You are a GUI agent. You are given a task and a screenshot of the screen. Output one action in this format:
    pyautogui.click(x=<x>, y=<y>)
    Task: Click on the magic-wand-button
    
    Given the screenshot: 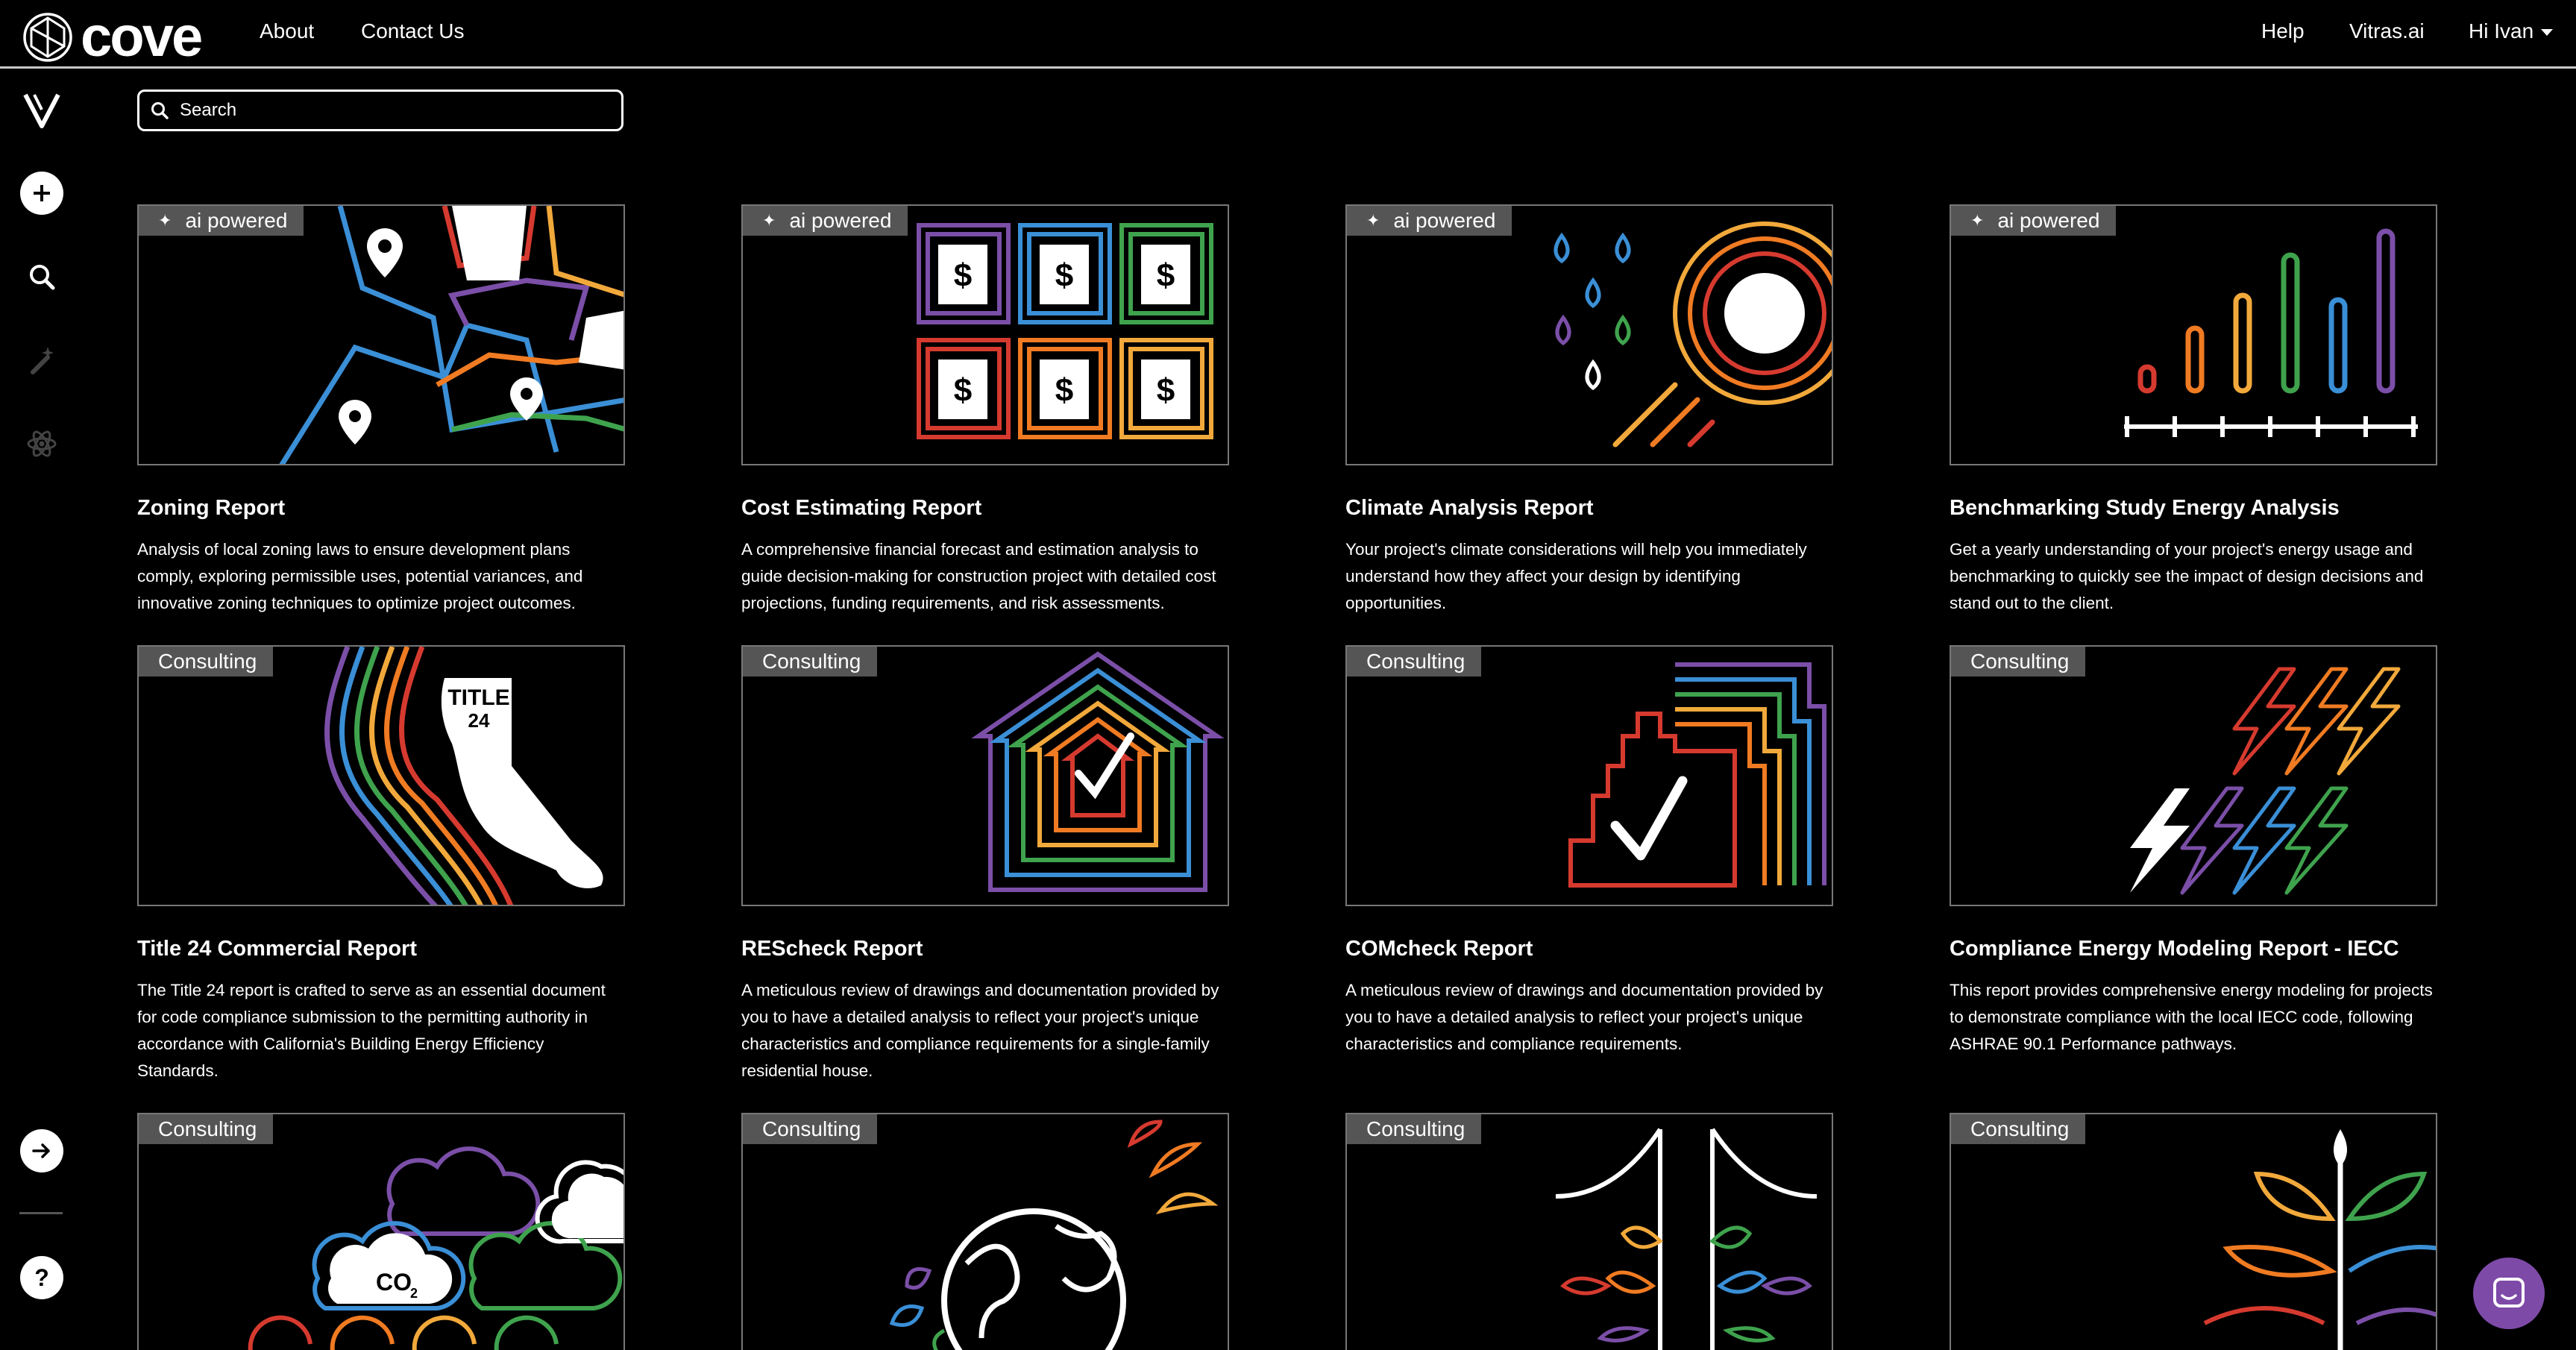 What is the action you would take?
    pyautogui.click(x=42, y=360)
    